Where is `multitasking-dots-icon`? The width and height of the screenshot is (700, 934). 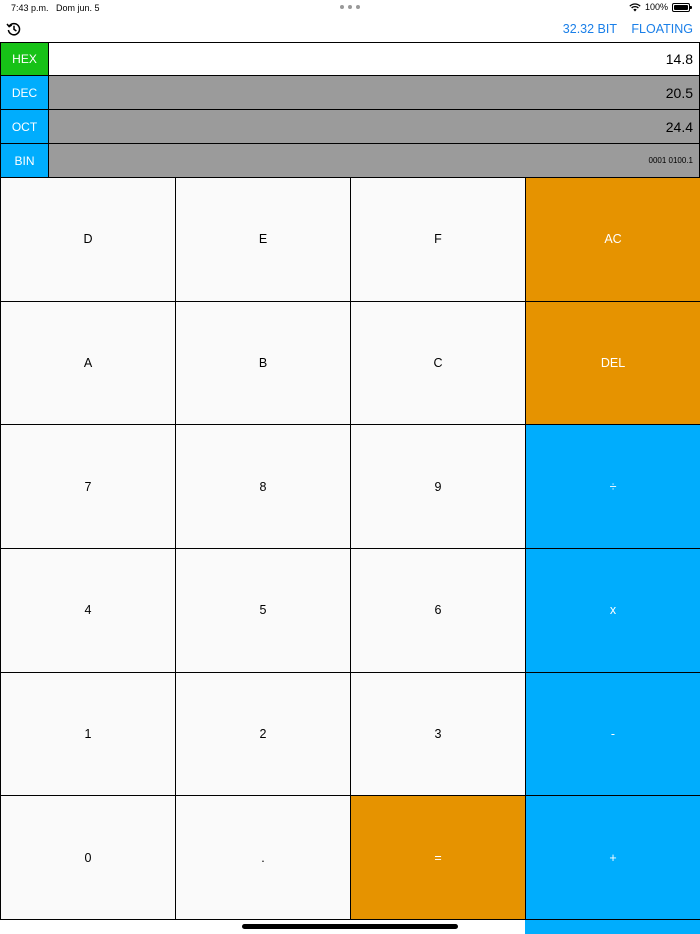 multitasking-dots-icon is located at coordinates (350, 7).